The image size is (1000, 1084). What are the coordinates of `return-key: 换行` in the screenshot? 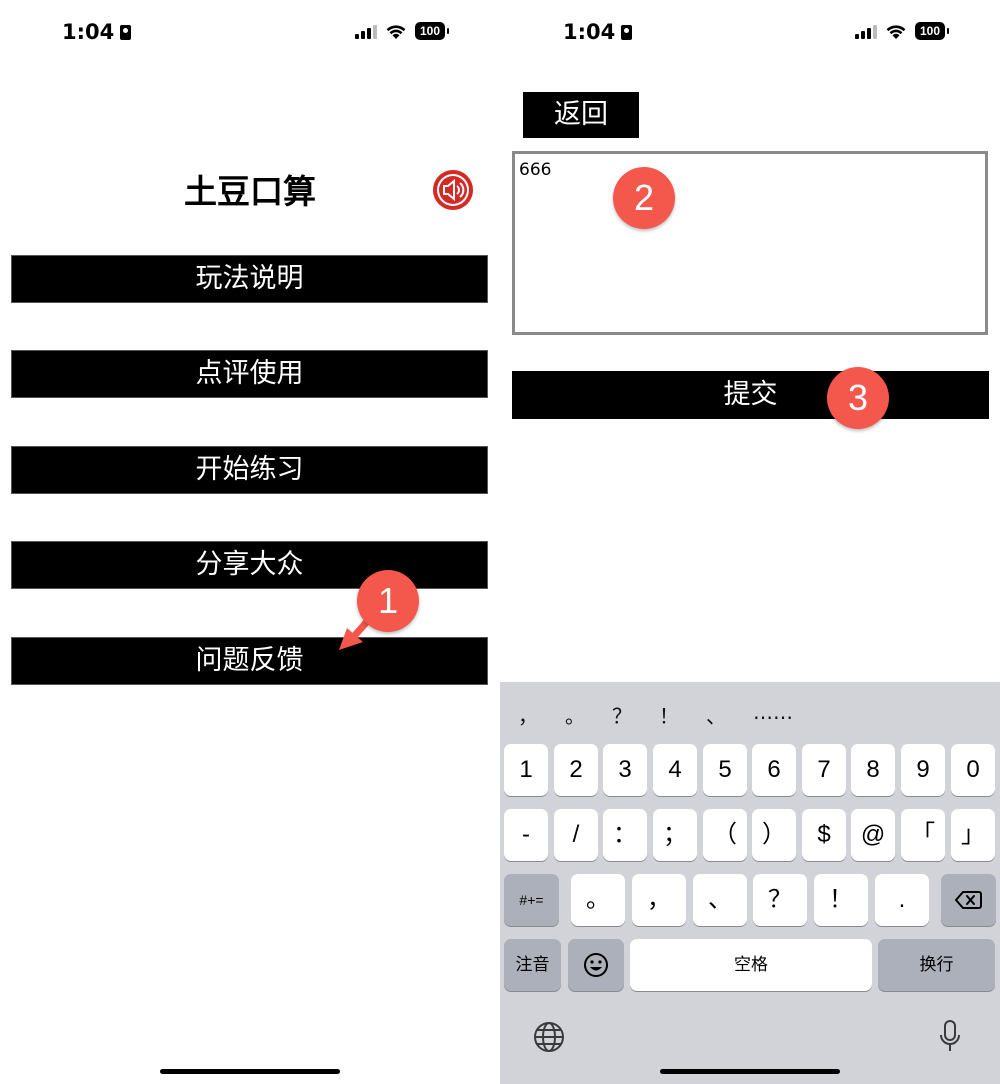 It's located at (936, 965).